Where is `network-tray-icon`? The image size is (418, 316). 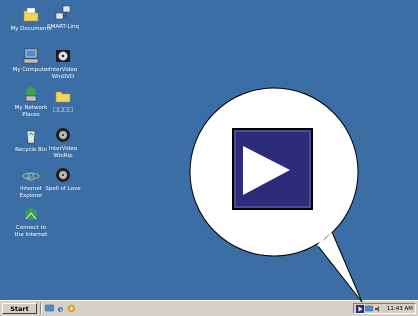 network-tray-icon is located at coordinates (369, 309).